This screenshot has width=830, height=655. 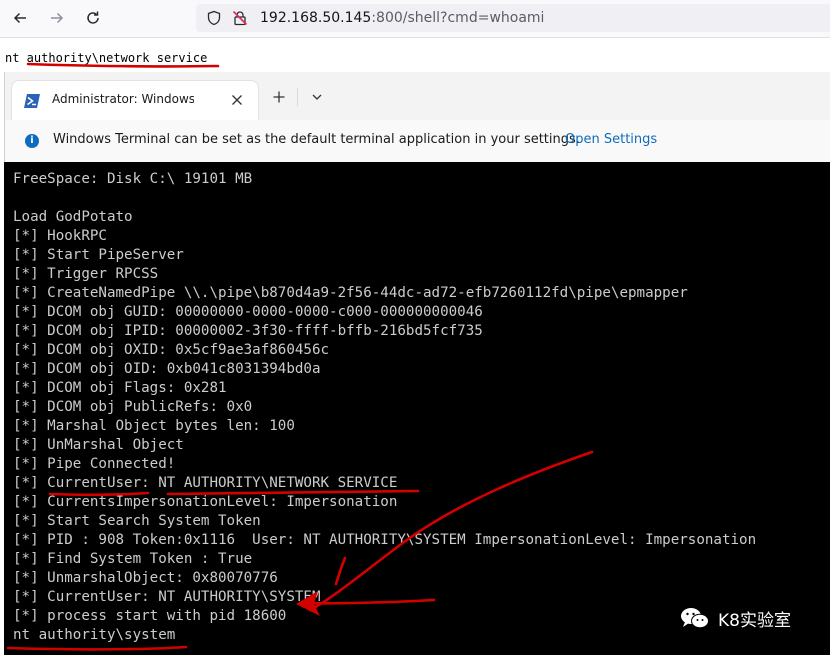 What do you see at coordinates (154, 426) in the screenshot?
I see `console-line: [*] Marshal Object bytes len: 100` at bounding box center [154, 426].